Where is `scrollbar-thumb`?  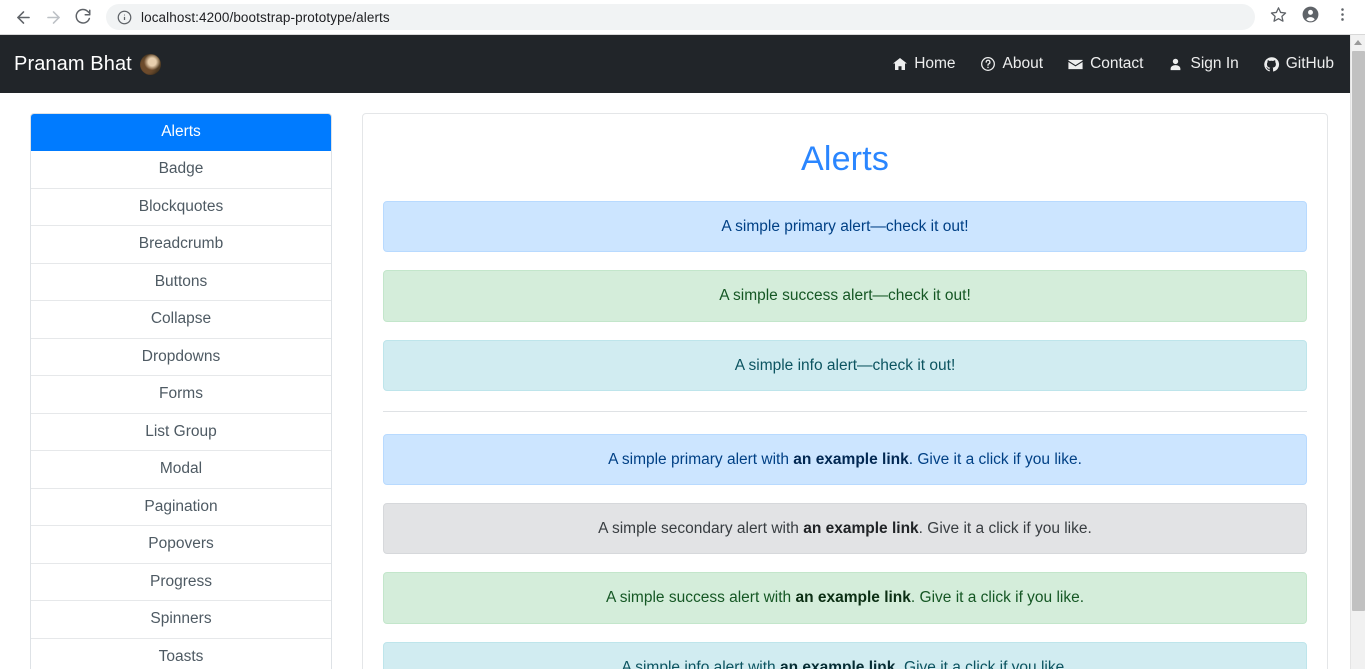 scrollbar-thumb is located at coordinates (1358, 331).